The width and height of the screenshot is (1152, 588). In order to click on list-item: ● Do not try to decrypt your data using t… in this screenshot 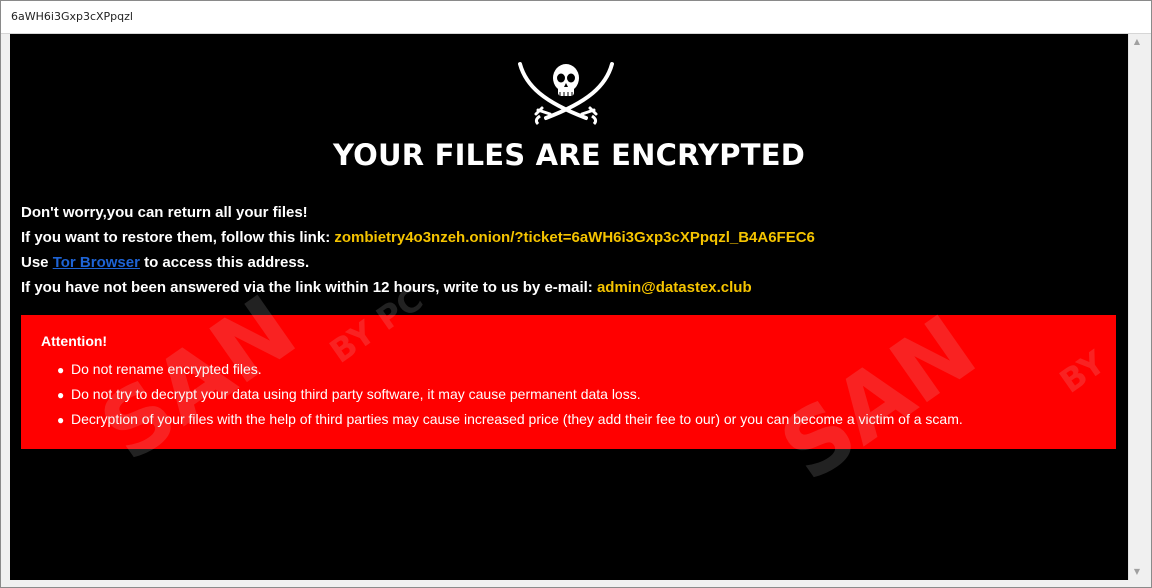, I will do `click(349, 394)`.